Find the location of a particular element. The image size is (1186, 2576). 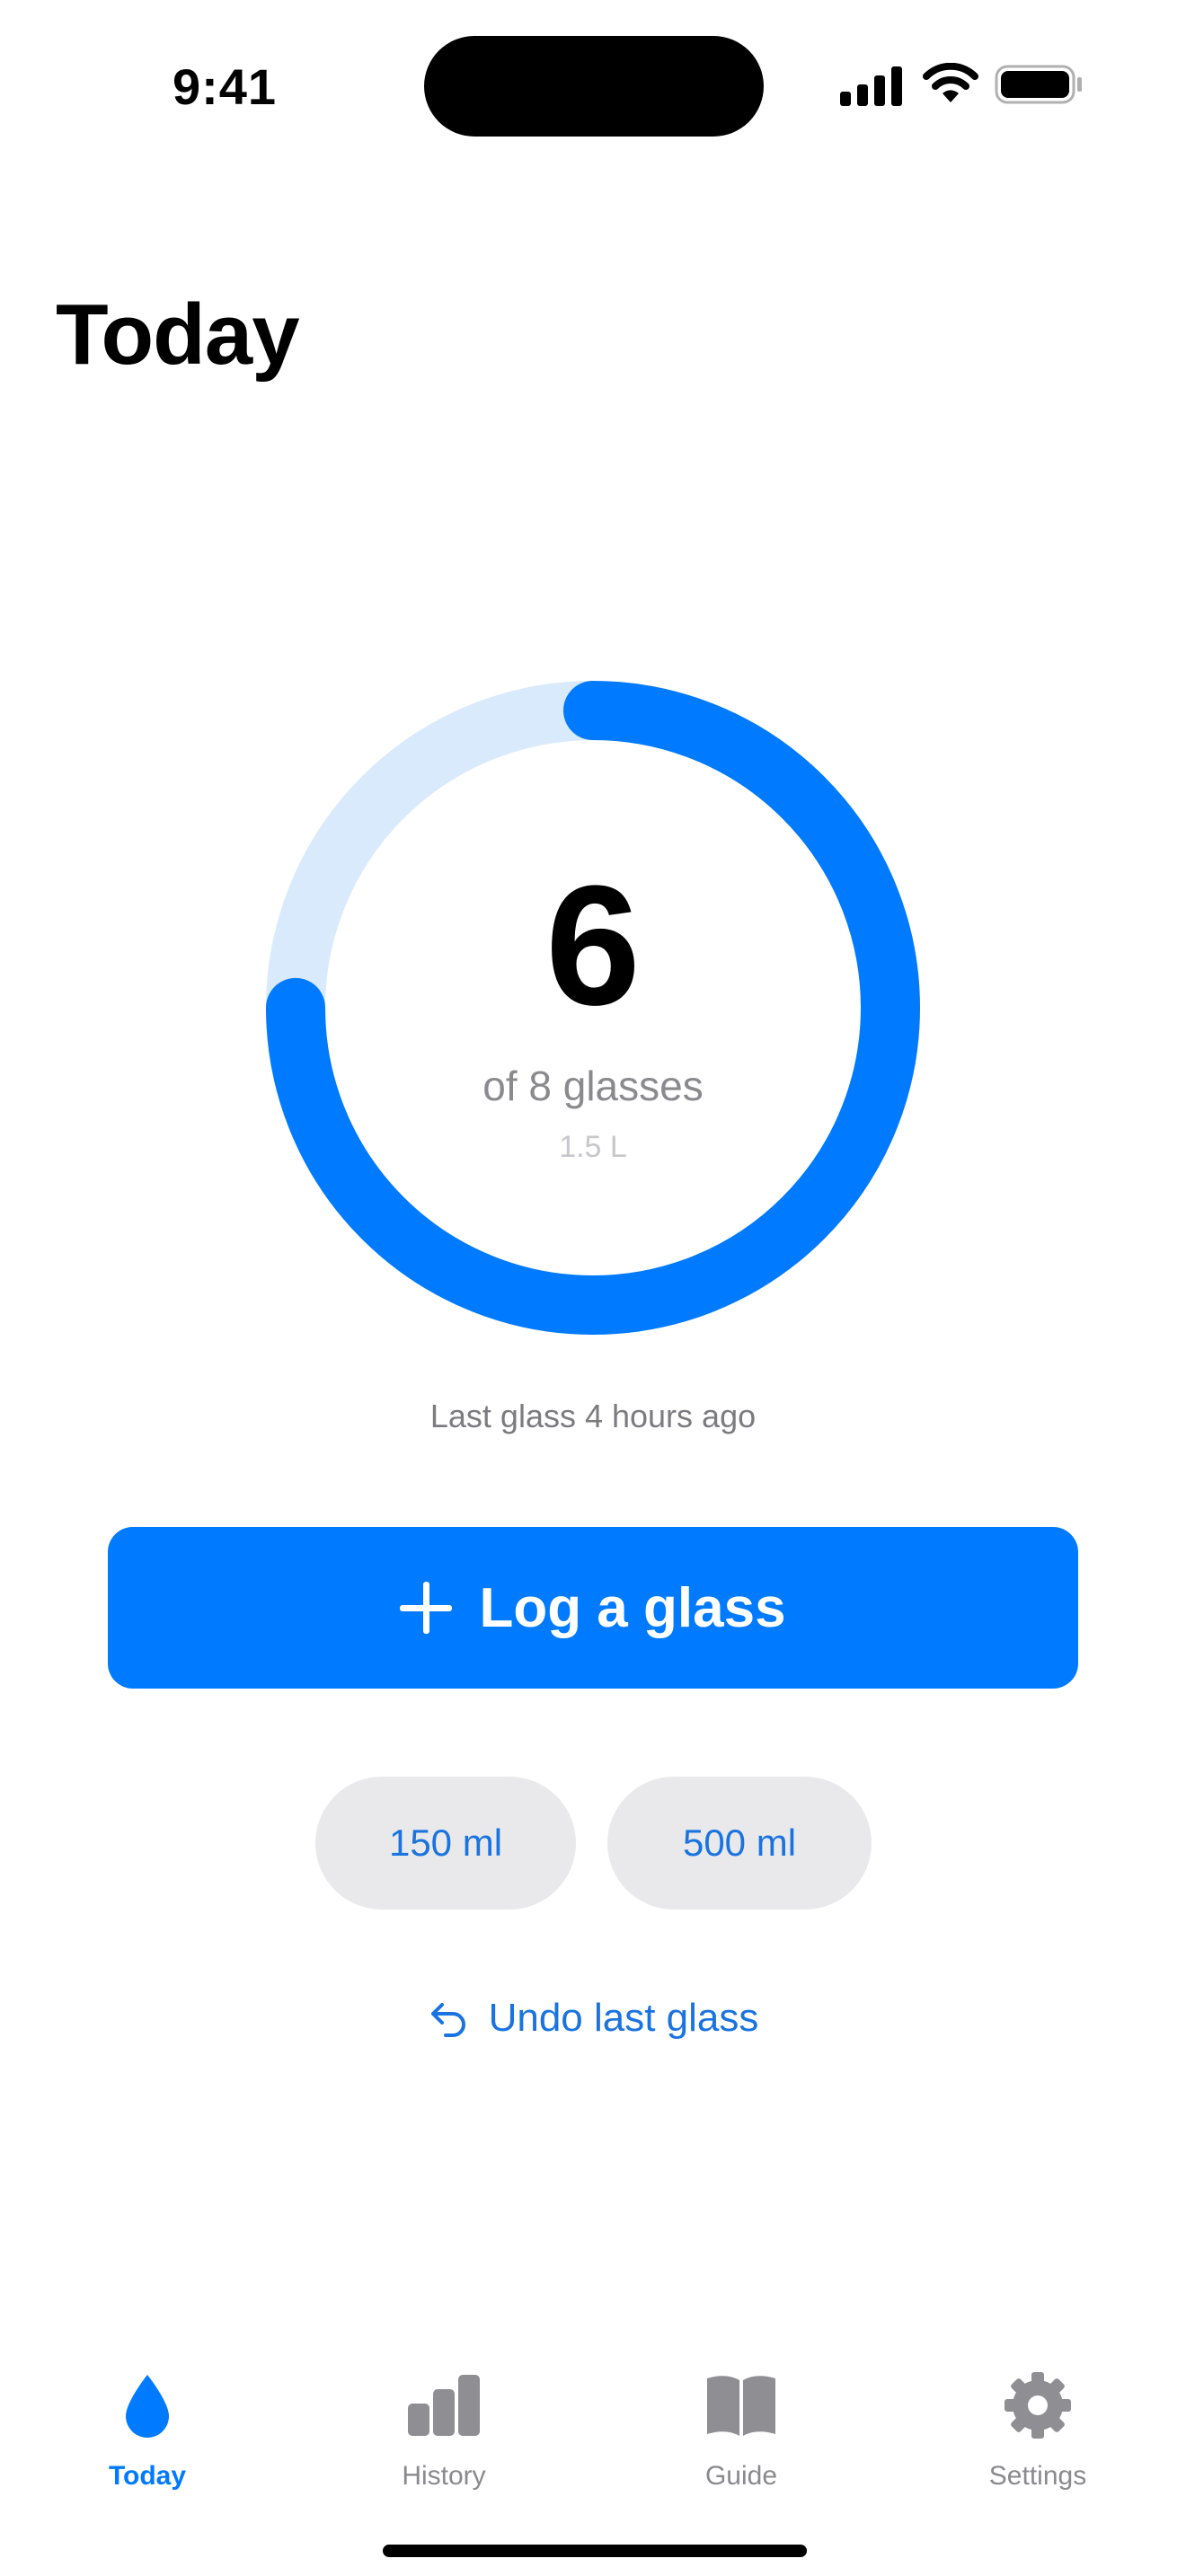

log-glass-button: Log a glass is located at coordinates (593, 1608).